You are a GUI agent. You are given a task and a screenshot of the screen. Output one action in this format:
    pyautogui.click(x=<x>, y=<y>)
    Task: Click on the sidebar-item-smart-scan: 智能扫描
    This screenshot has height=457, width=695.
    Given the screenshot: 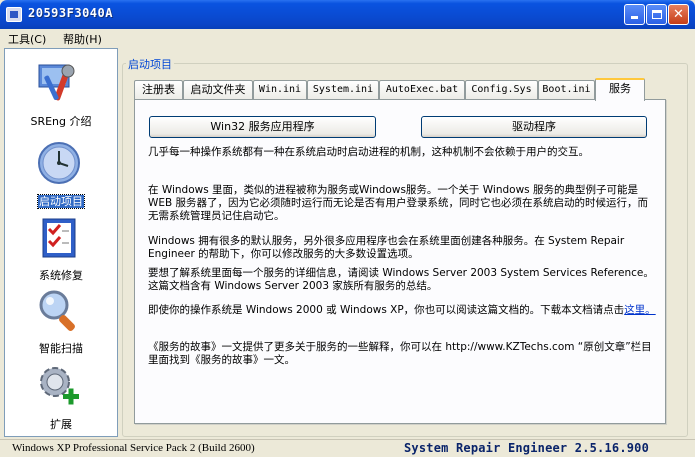 What is the action you would take?
    pyautogui.click(x=61, y=318)
    